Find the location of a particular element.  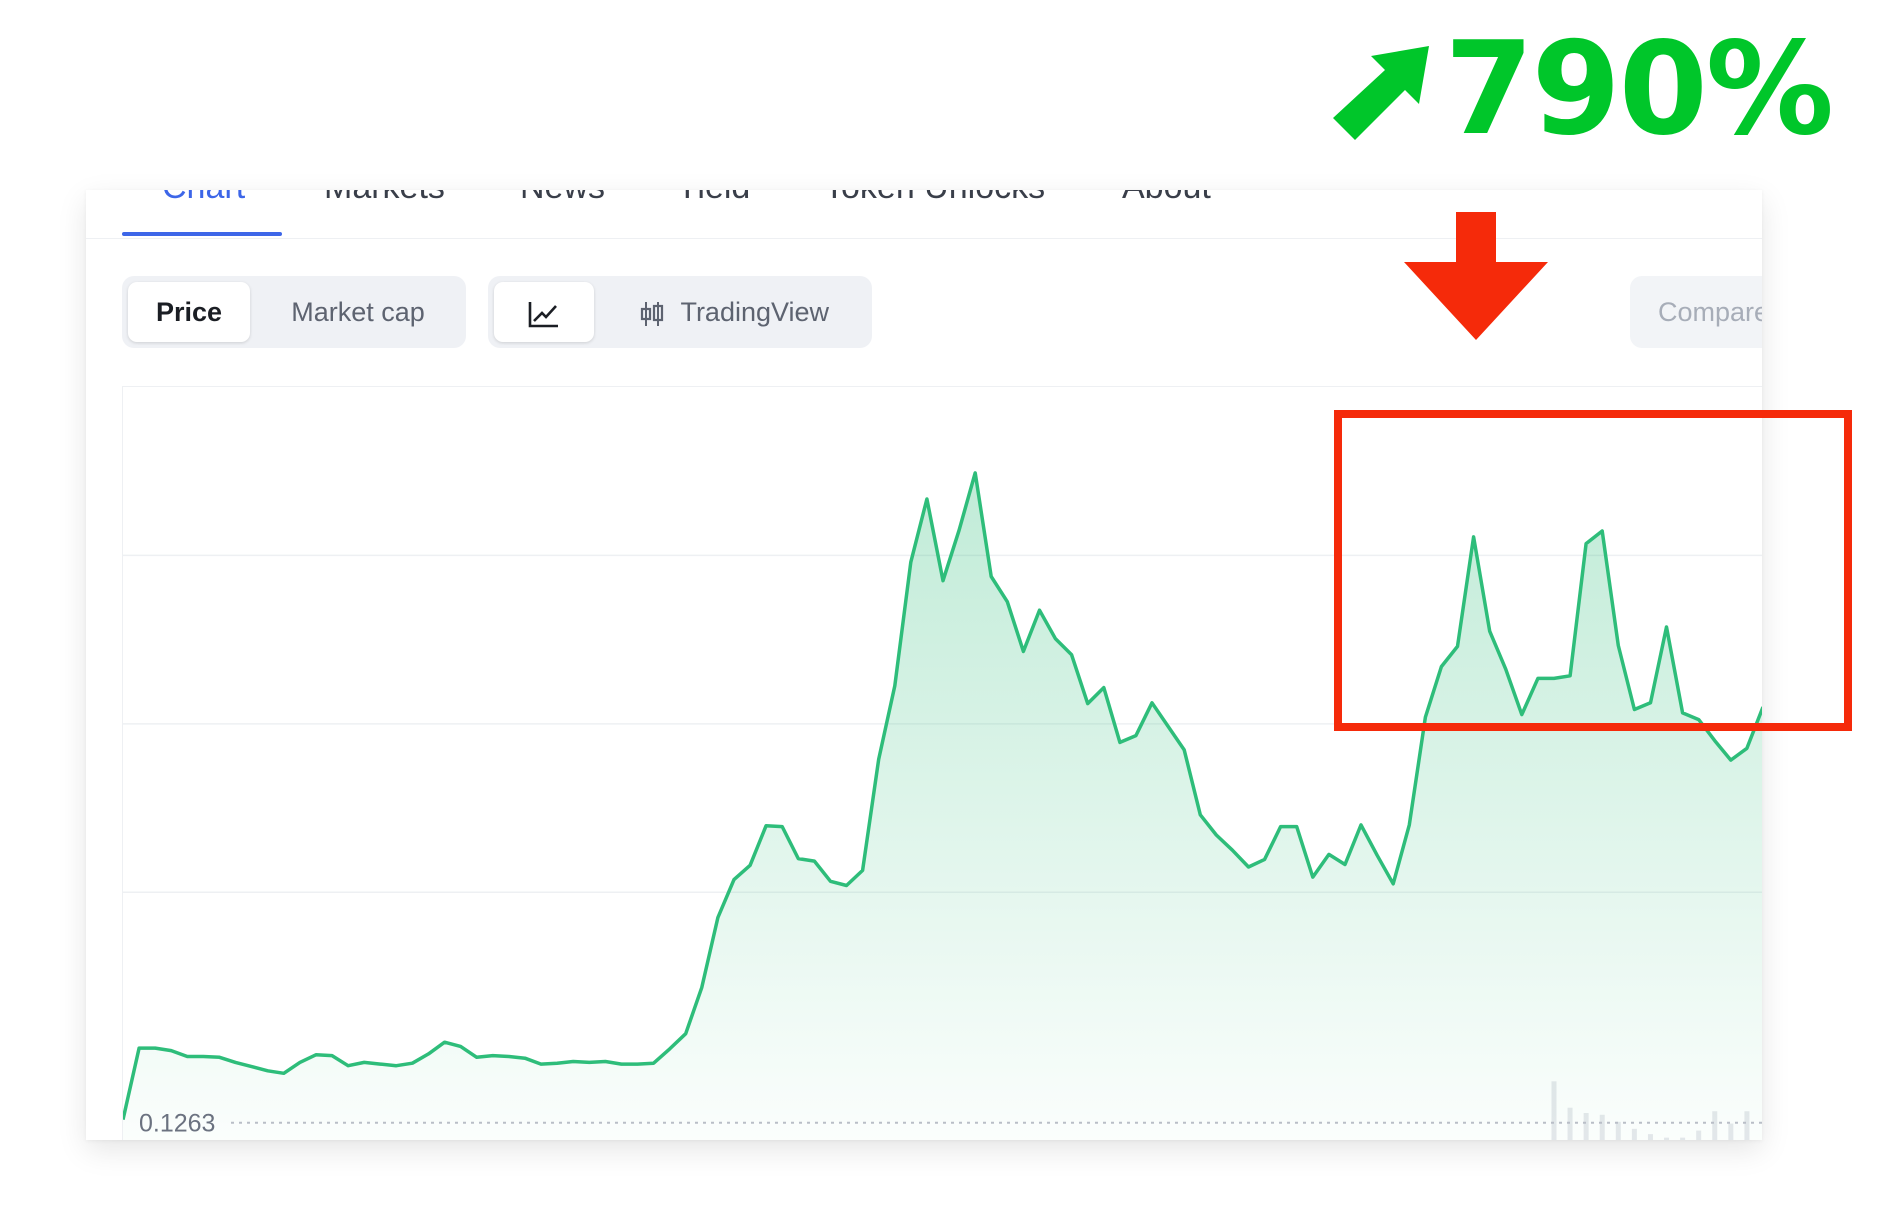

candlestick-icon is located at coordinates (652, 313).